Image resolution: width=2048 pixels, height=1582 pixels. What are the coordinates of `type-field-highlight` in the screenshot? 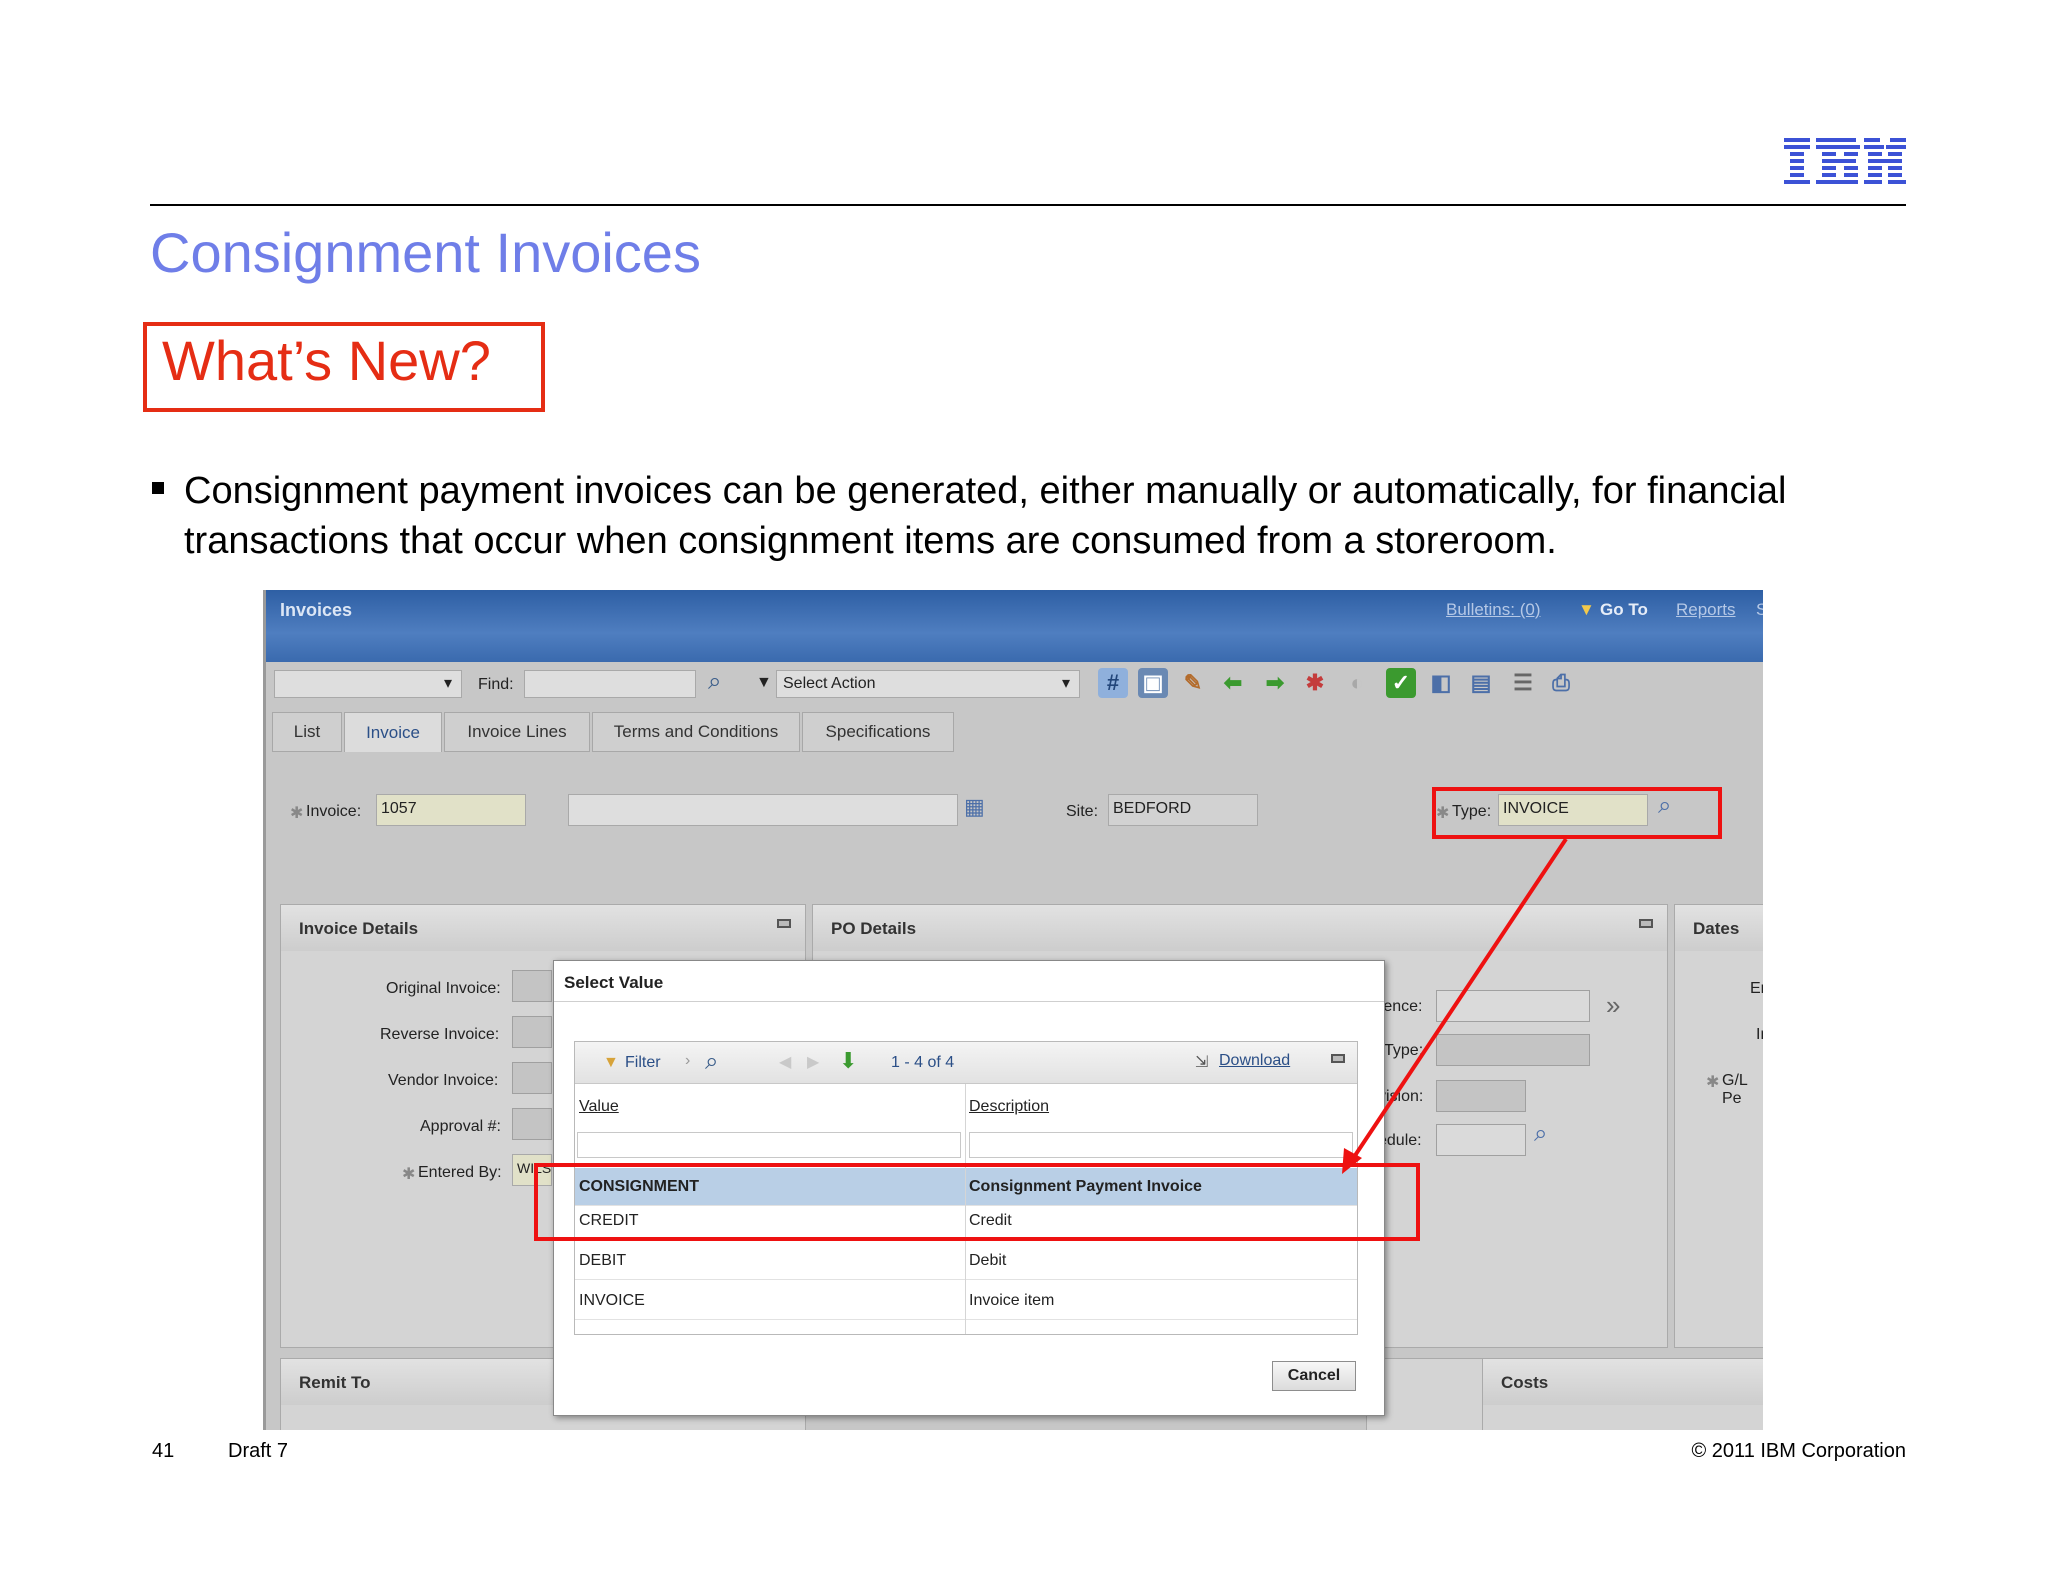 It's located at (1577, 813).